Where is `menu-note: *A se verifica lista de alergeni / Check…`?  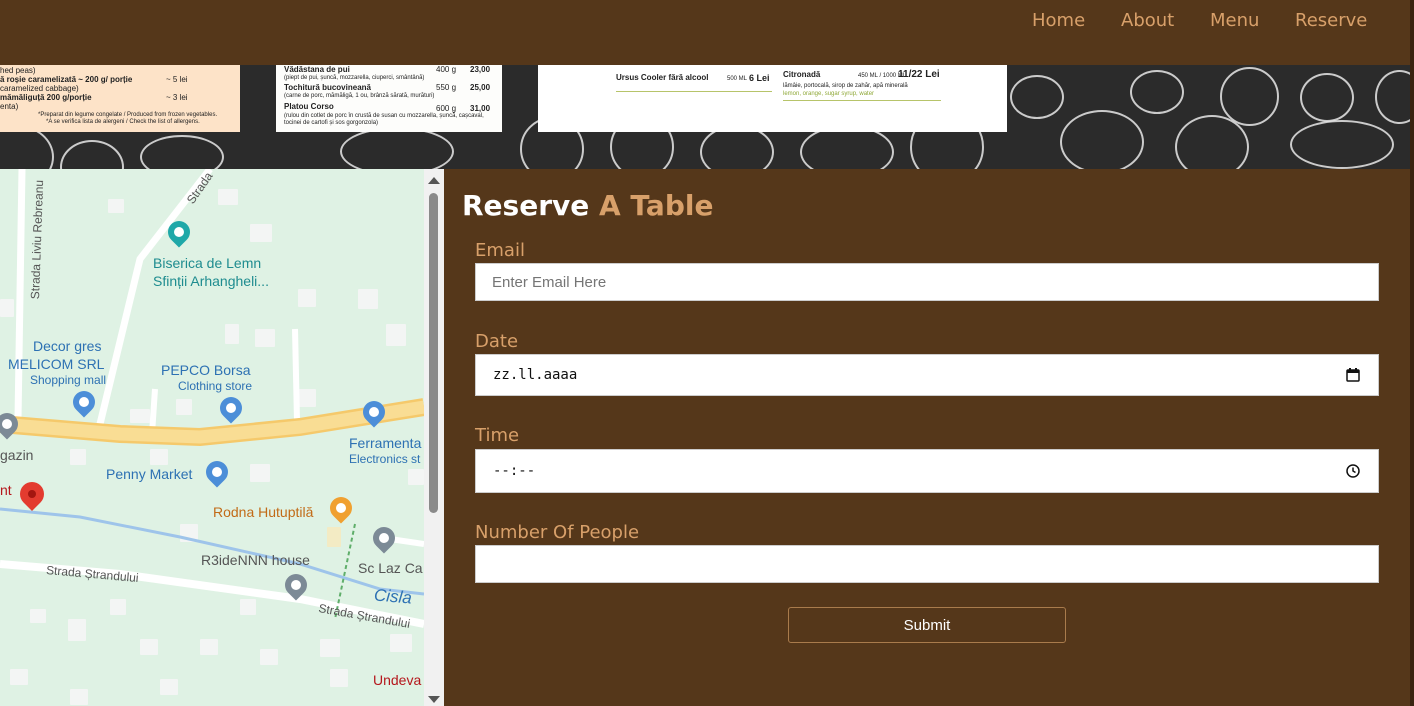 menu-note: *A se verifica lista de alergeni / Check… is located at coordinates (123, 122).